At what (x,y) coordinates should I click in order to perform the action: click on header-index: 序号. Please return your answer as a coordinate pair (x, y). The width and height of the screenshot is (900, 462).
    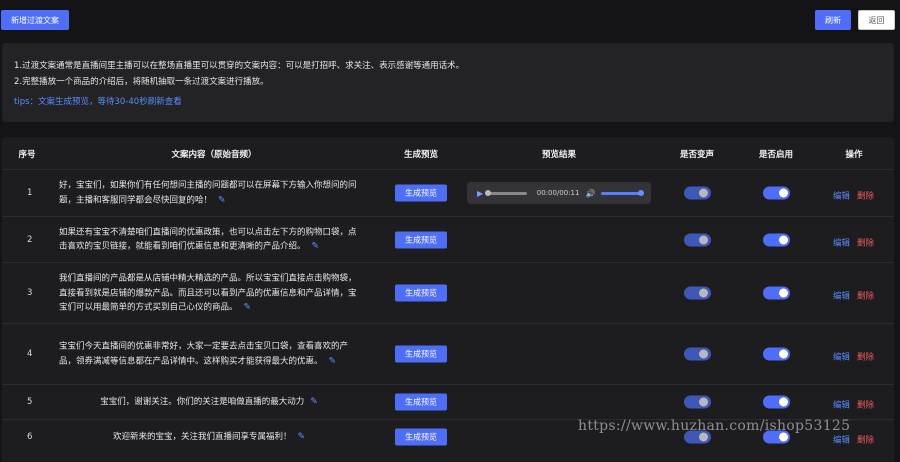
    Looking at the image, I should click on (27, 155).